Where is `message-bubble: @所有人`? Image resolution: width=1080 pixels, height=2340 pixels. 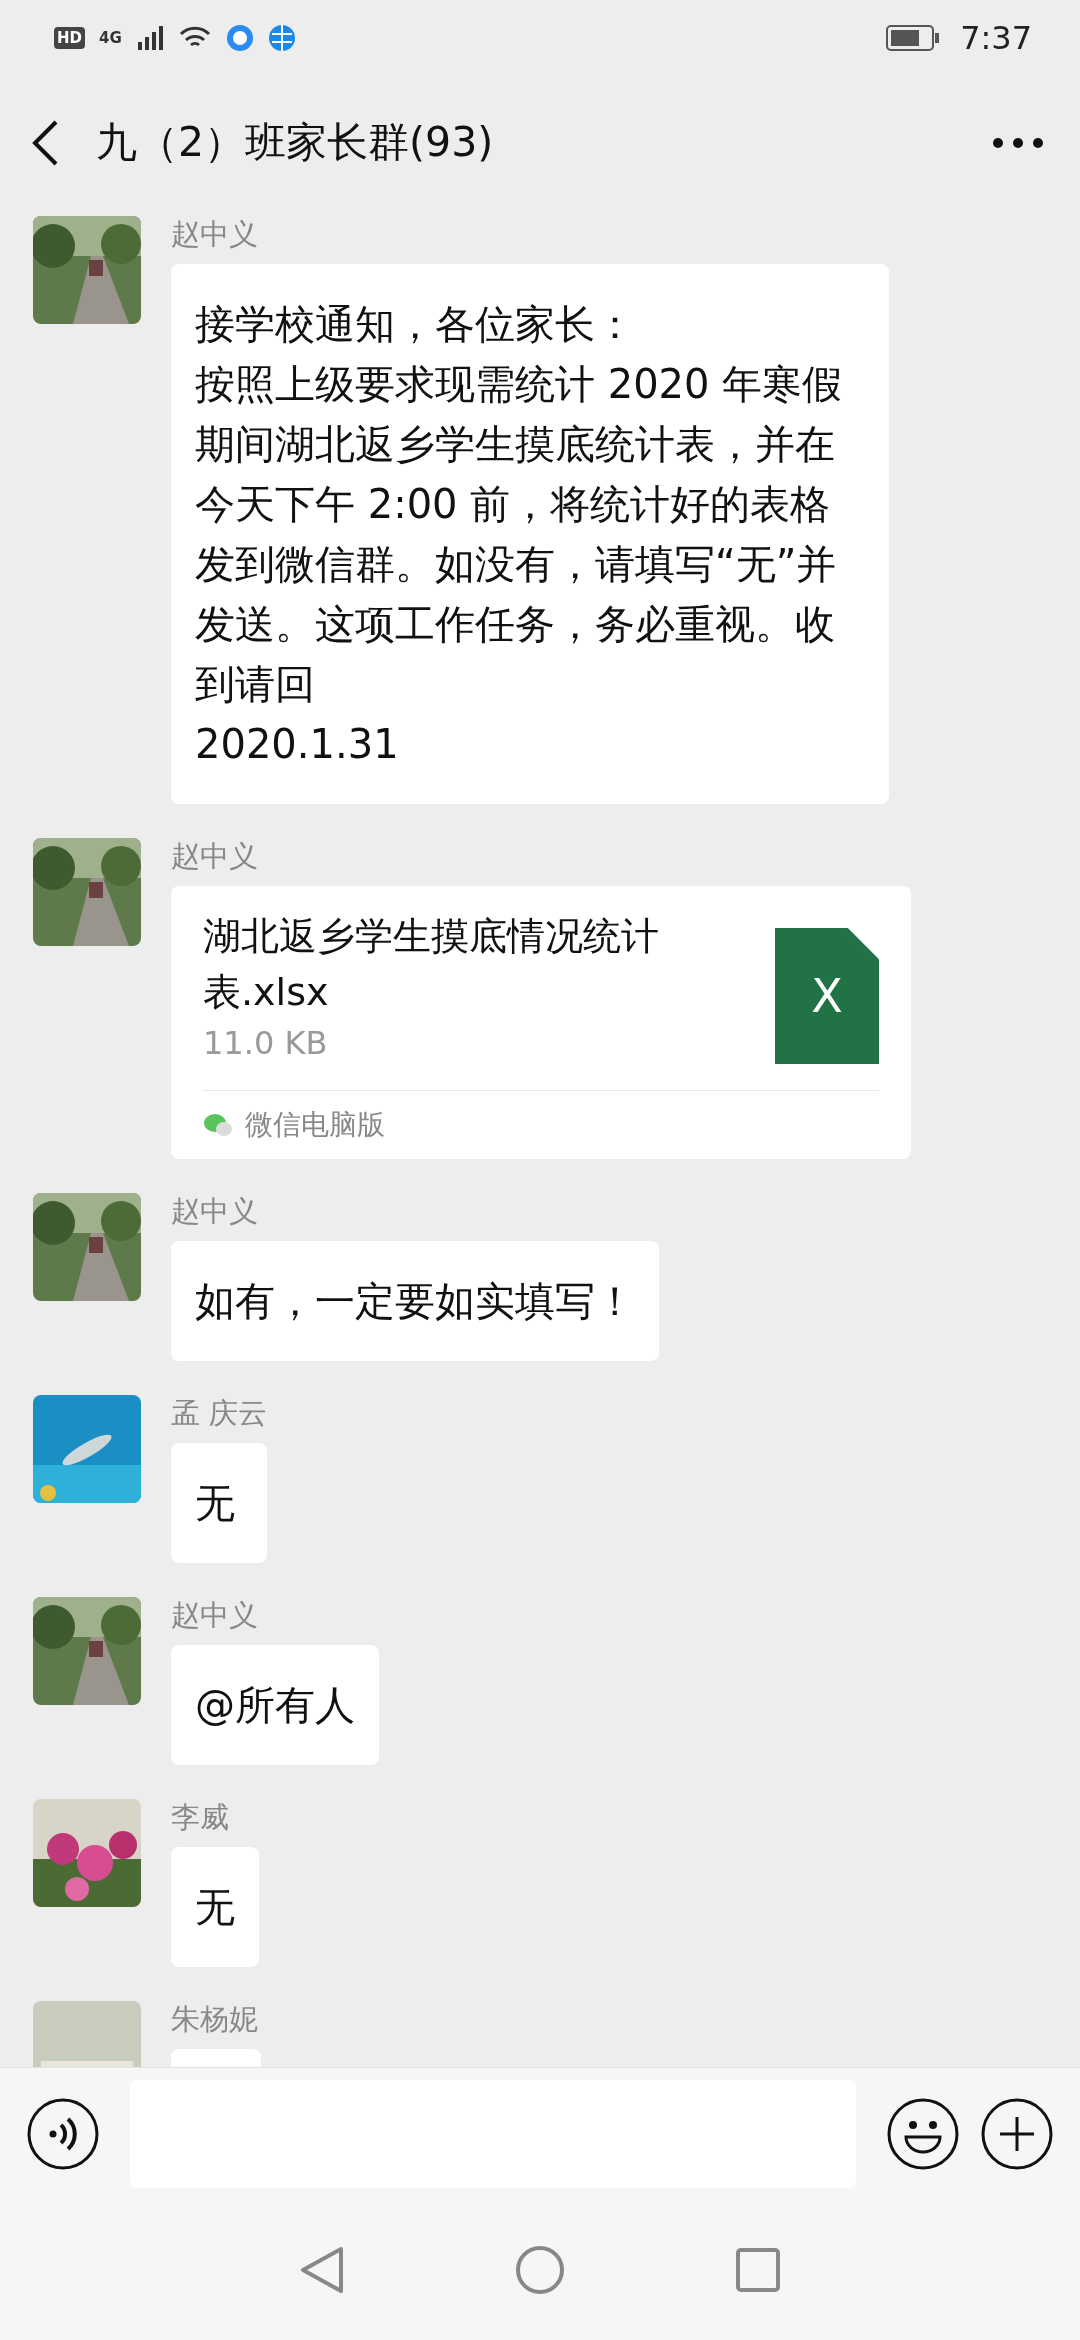
message-bubble: @所有人 is located at coordinates (275, 1705).